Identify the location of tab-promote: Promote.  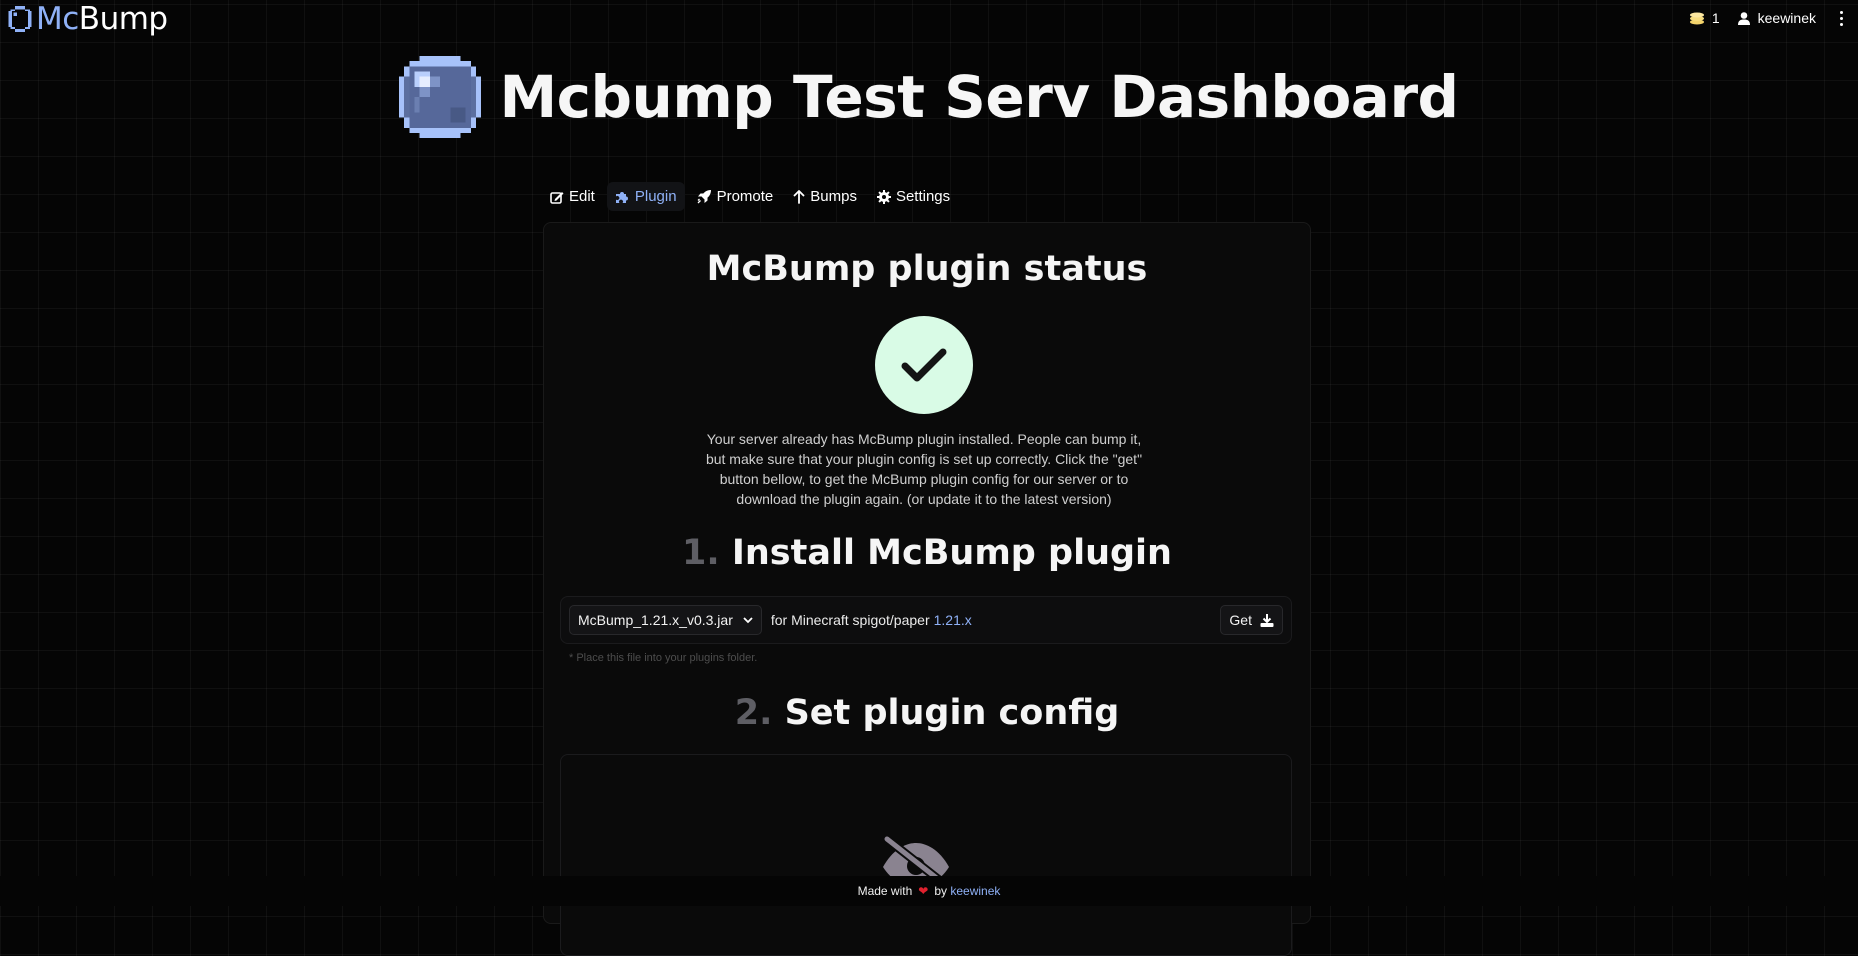
(735, 196).